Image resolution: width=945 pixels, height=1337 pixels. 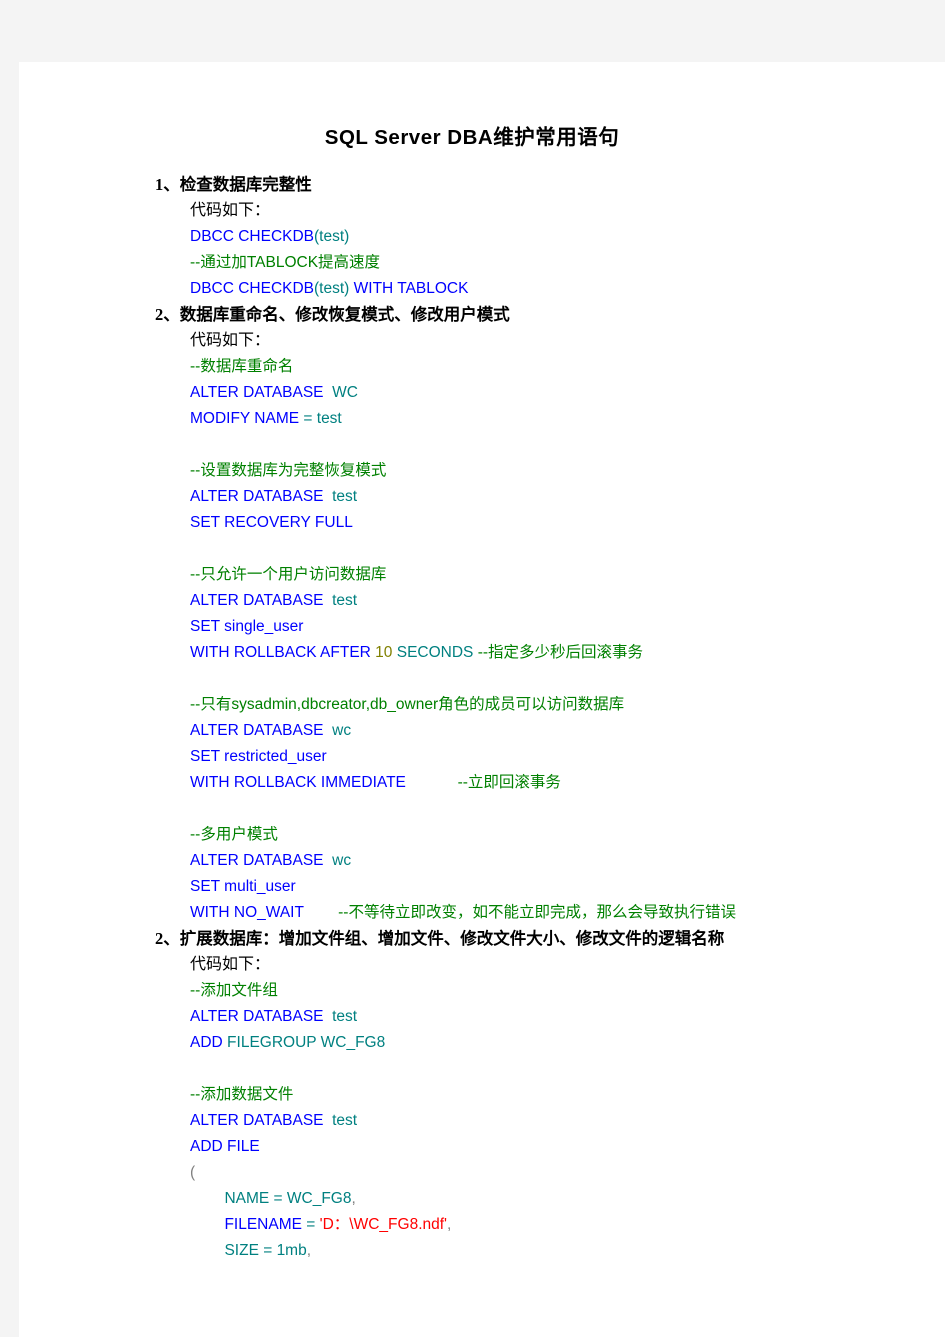 What do you see at coordinates (332, 314) in the screenshot?
I see `section-heading: 2、数据库重命名、修改恢复模式、修改用户模式` at bounding box center [332, 314].